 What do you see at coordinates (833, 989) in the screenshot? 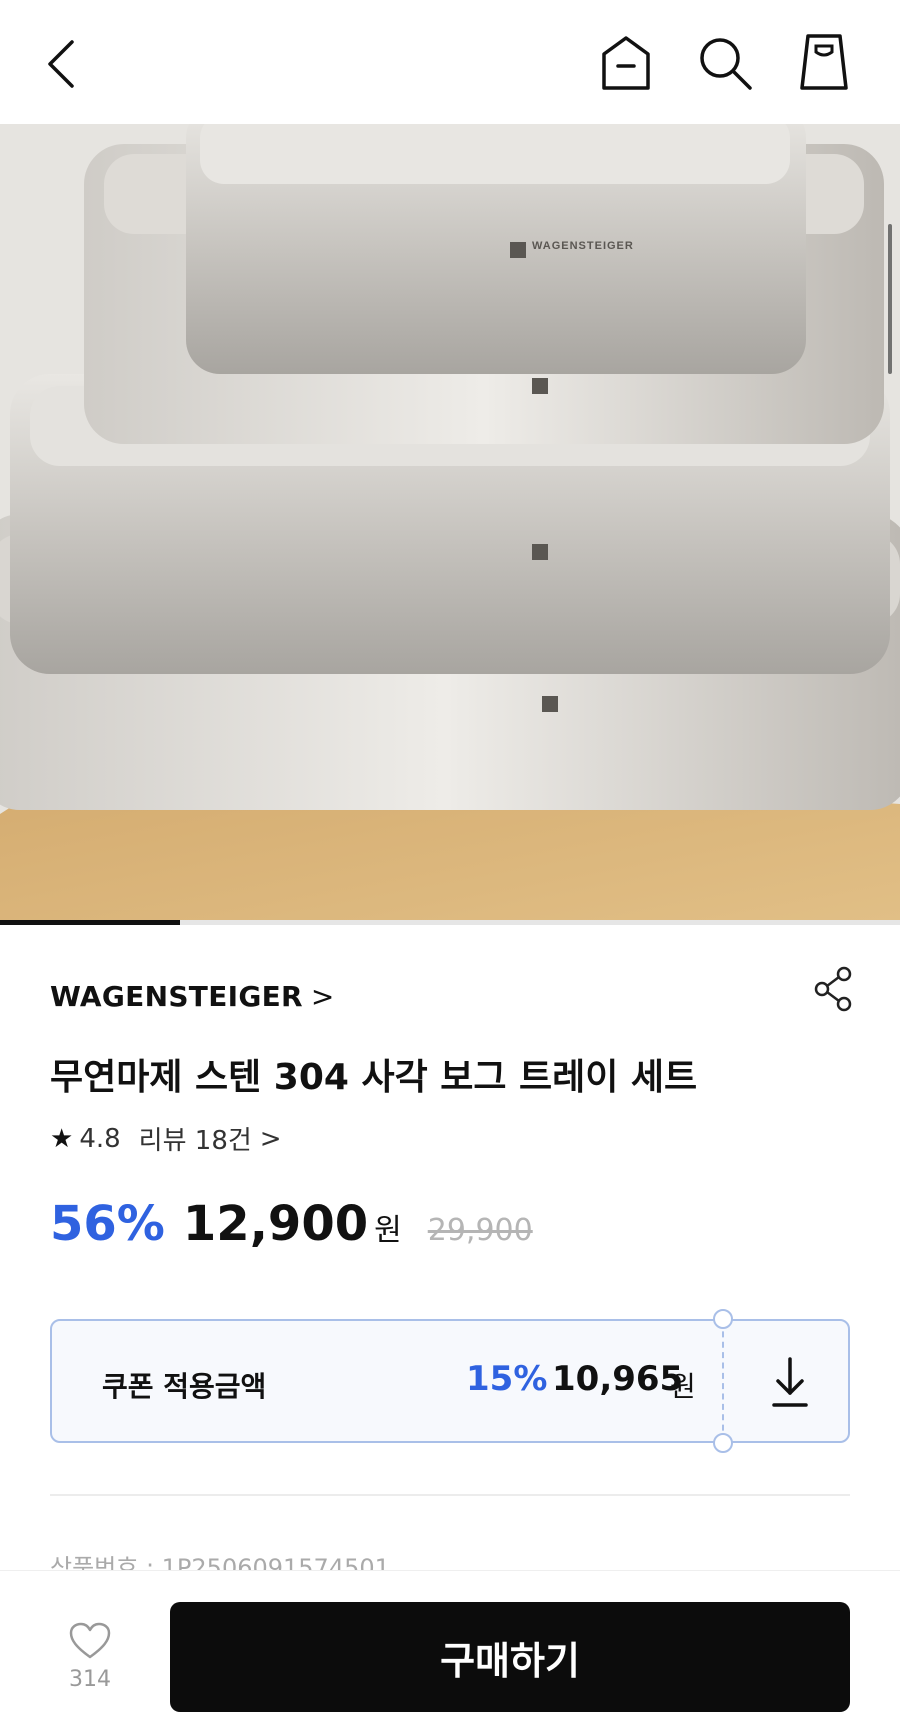
I see `share-icon` at bounding box center [833, 989].